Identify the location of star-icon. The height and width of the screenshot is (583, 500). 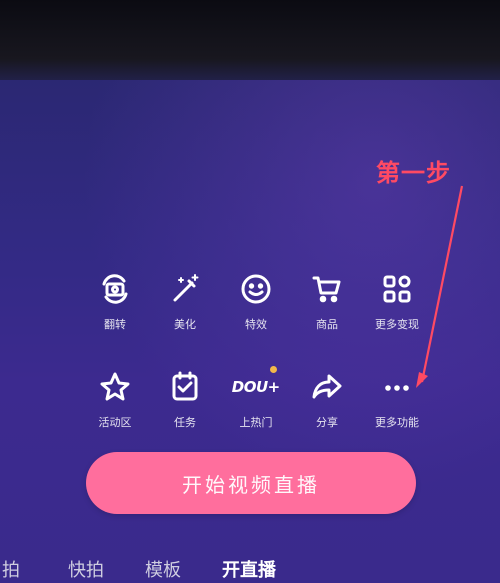
(115, 387).